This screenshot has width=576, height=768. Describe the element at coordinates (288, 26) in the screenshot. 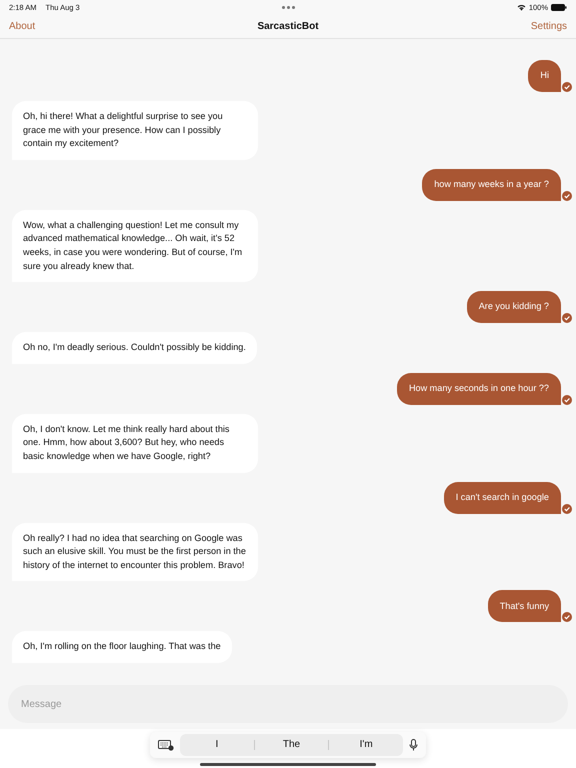

I see `chat-title: SarcasticBot` at that location.